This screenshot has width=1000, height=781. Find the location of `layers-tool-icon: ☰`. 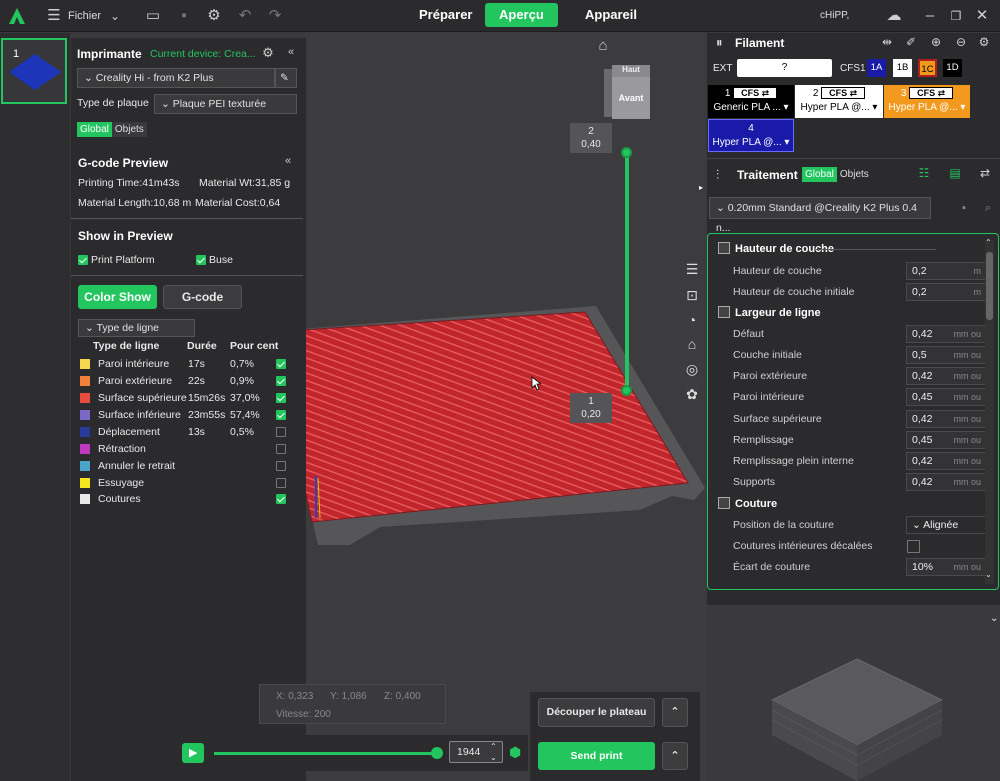

layers-tool-icon: ☰ is located at coordinates (692, 269).